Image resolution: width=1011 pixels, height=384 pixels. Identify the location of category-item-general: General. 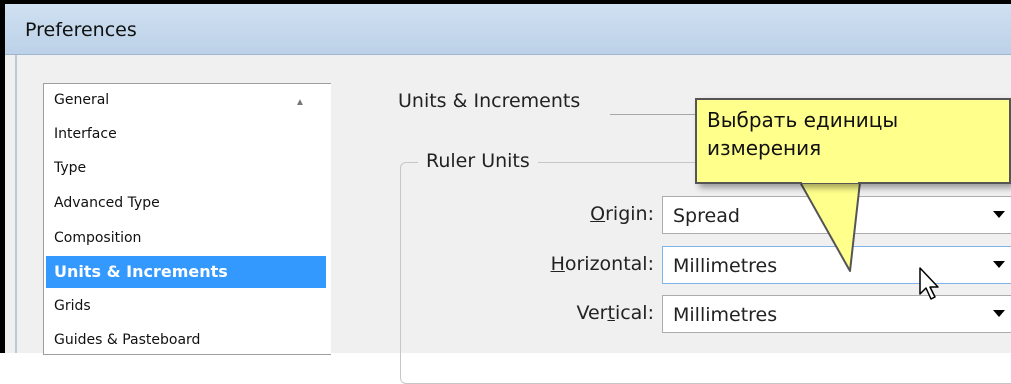
(186, 100).